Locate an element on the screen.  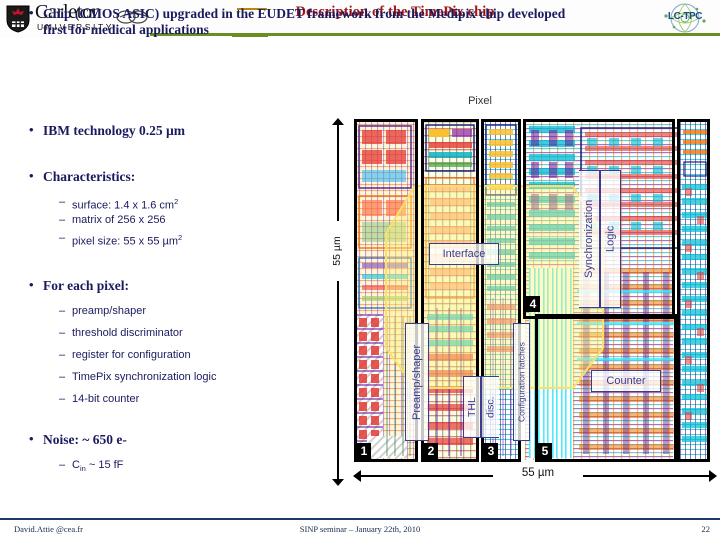
bullet-noise: • Noise: ~ 650 e- is located at coordinates (78, 439).